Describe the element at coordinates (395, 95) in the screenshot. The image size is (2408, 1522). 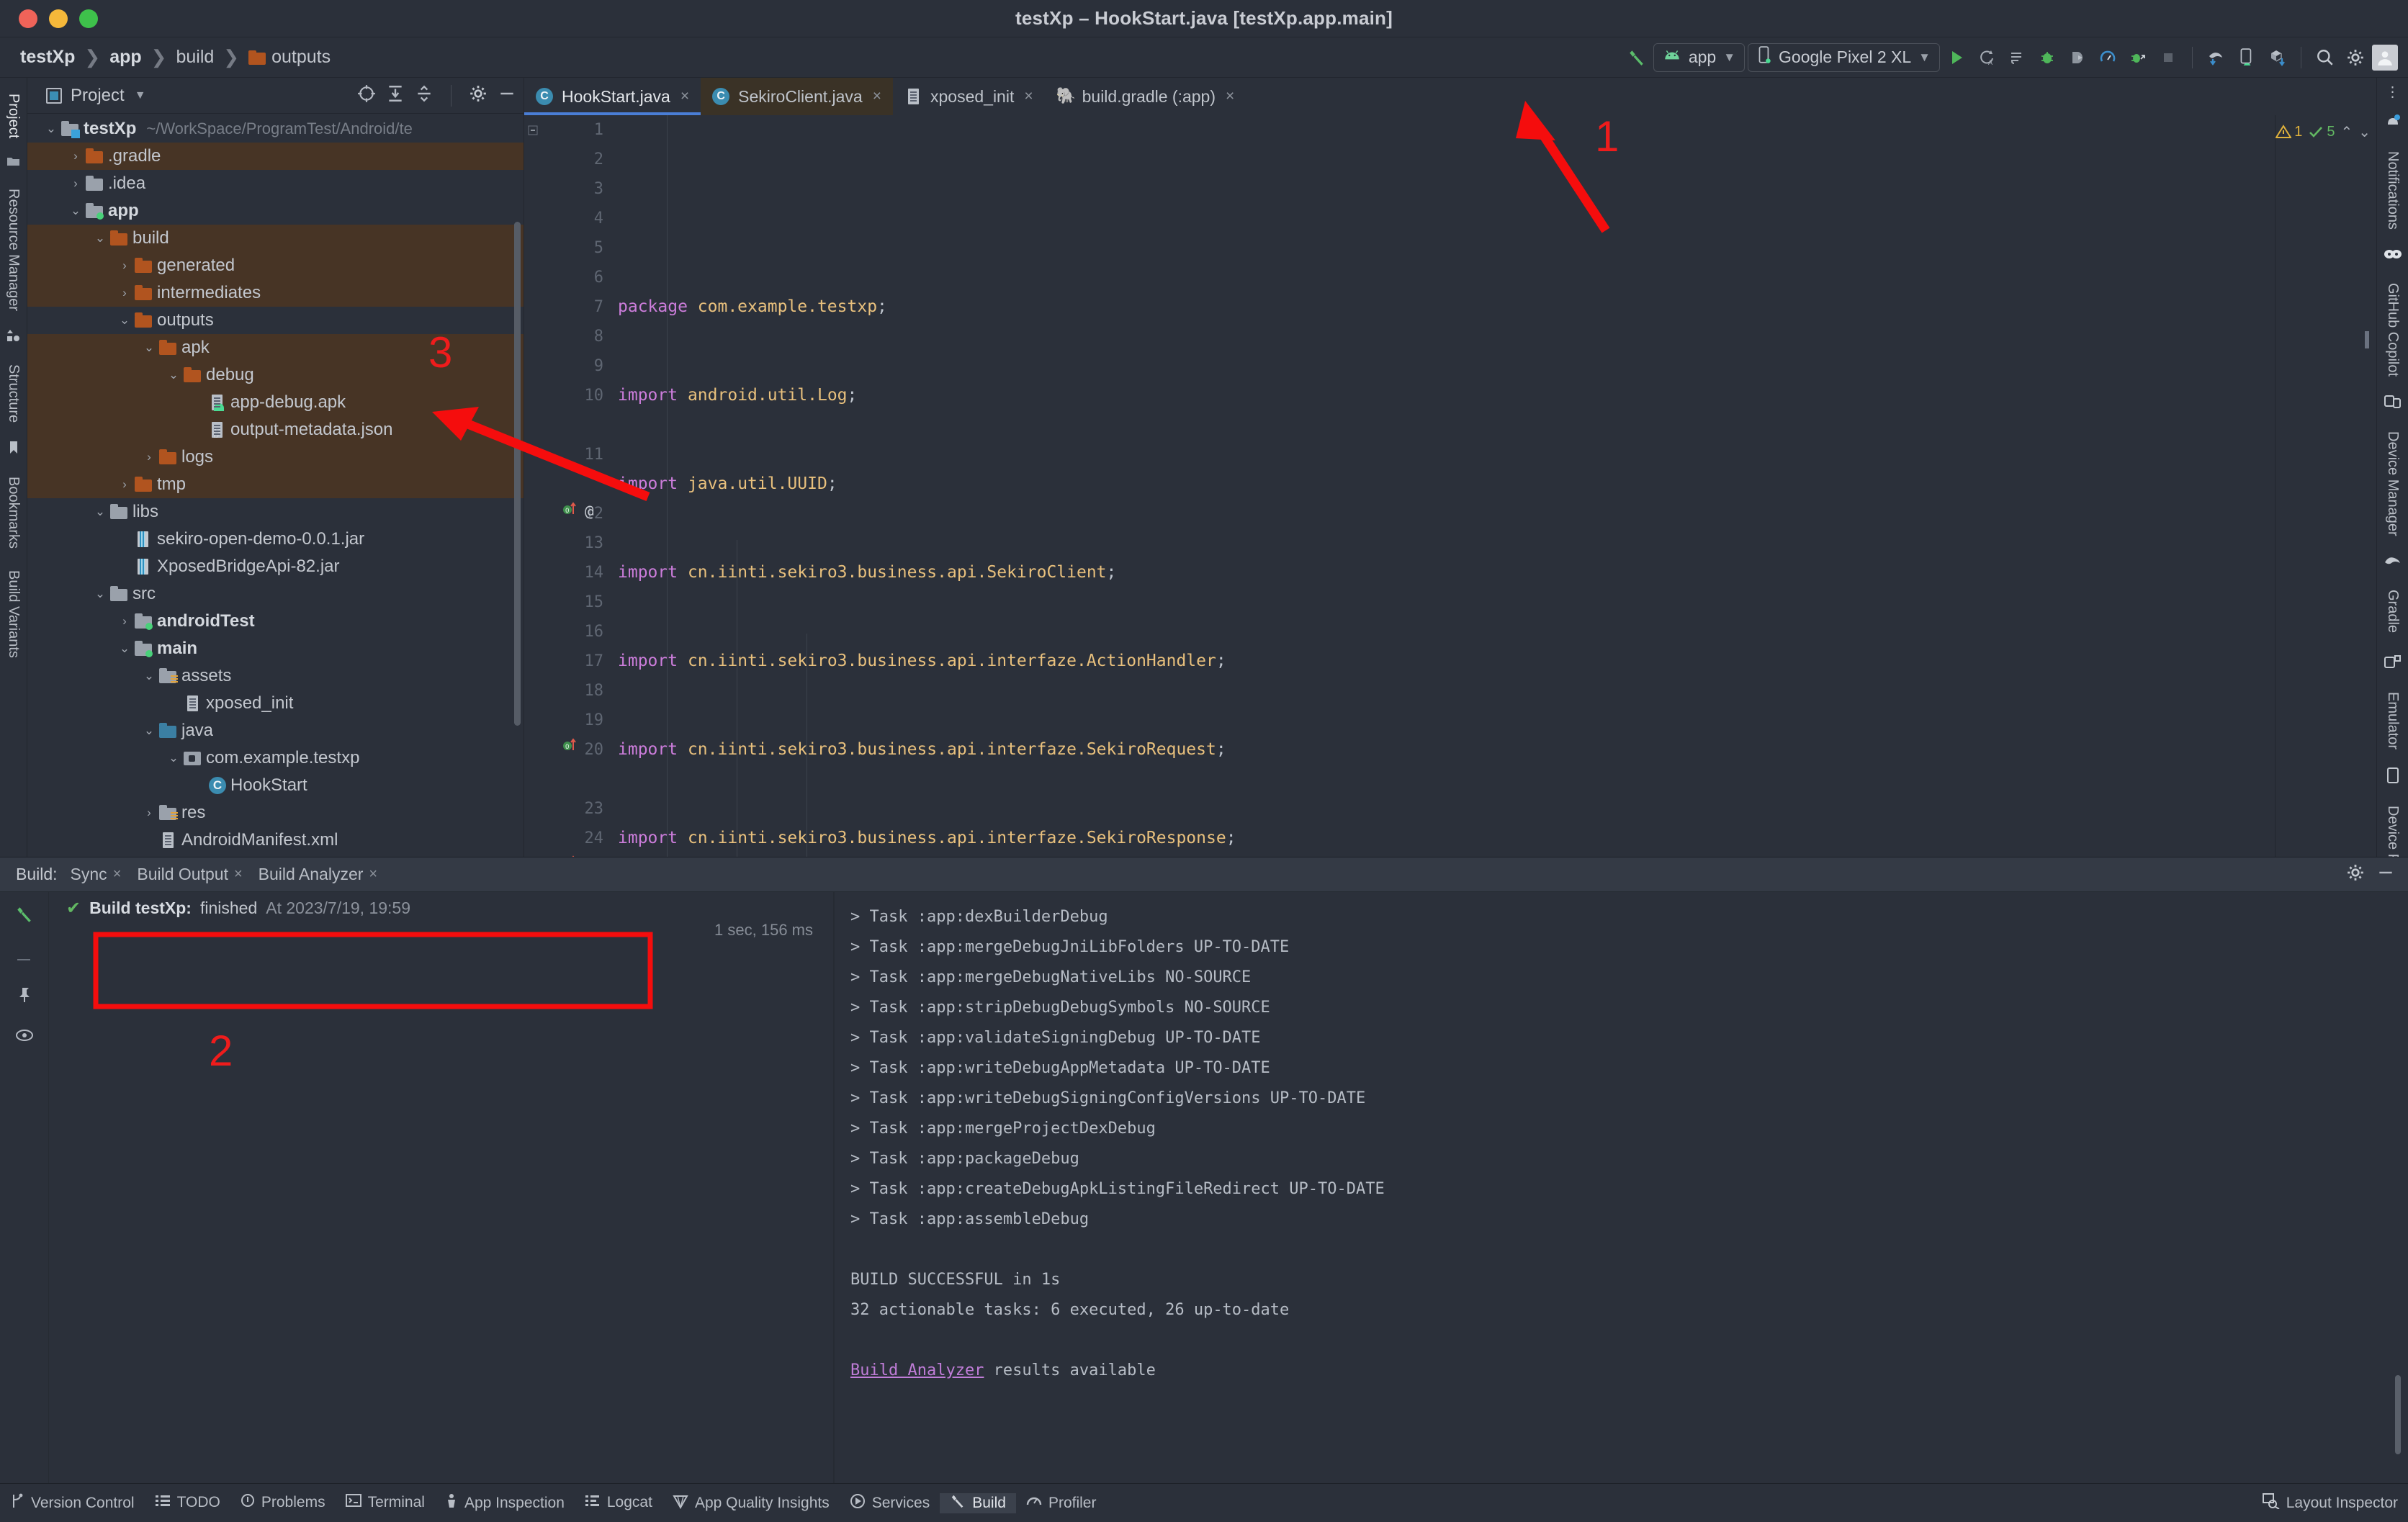
I see `expand-all-icon` at that location.